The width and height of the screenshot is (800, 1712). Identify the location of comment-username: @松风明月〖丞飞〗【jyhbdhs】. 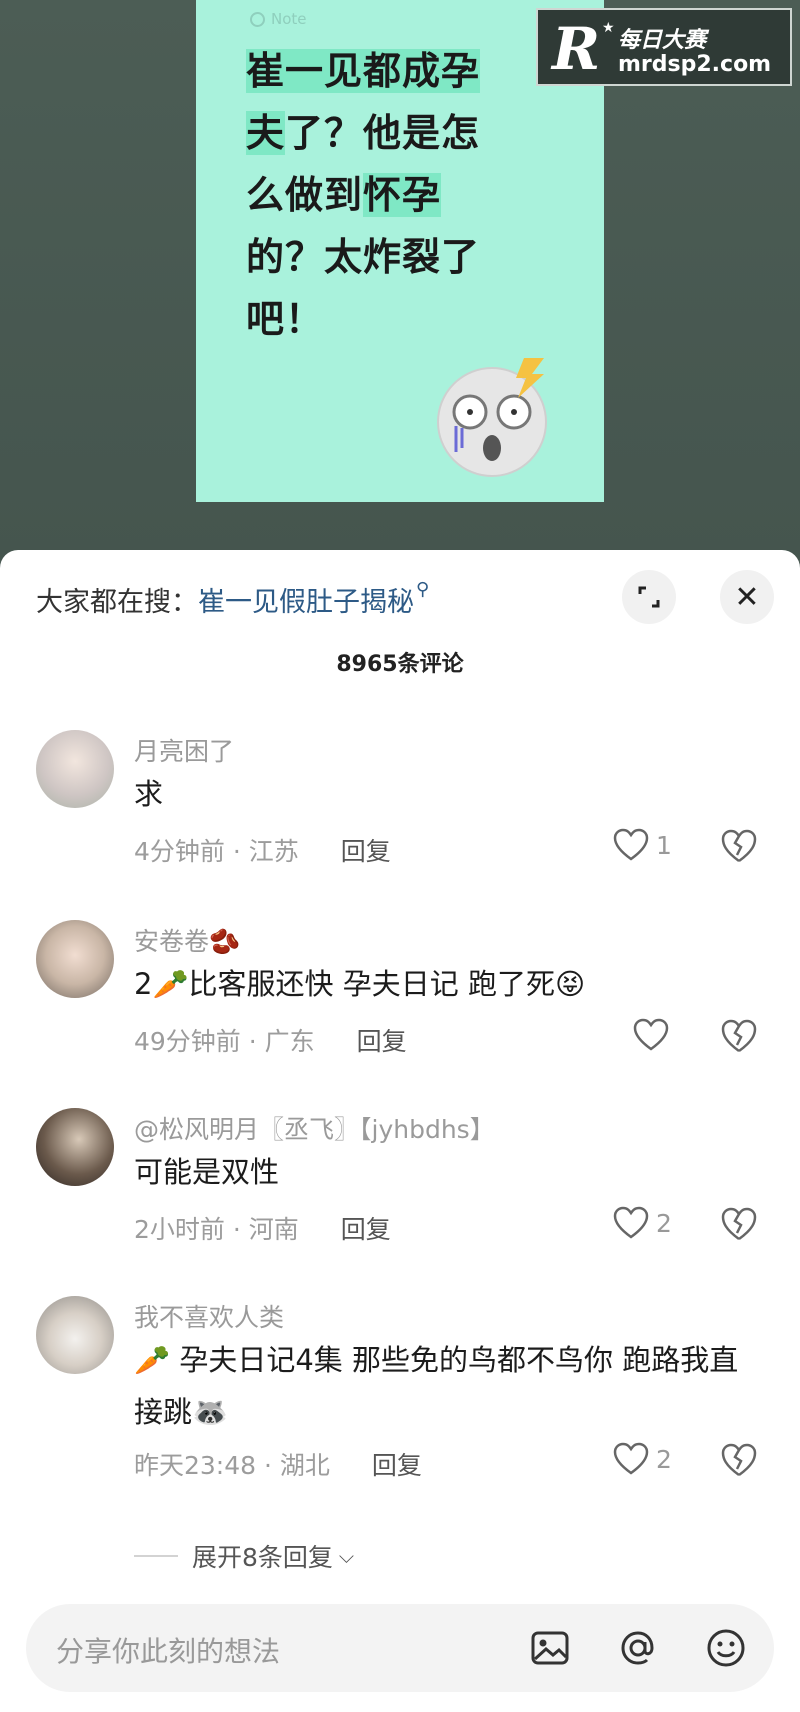
(314, 1128).